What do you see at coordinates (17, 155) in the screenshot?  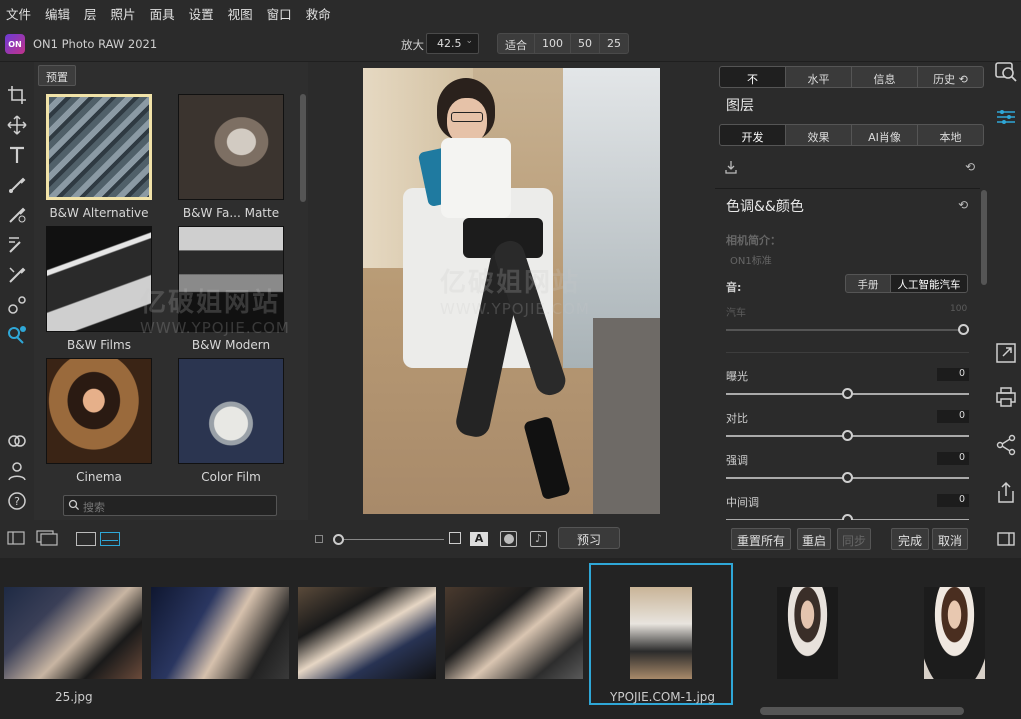 I see `text-icon` at bounding box center [17, 155].